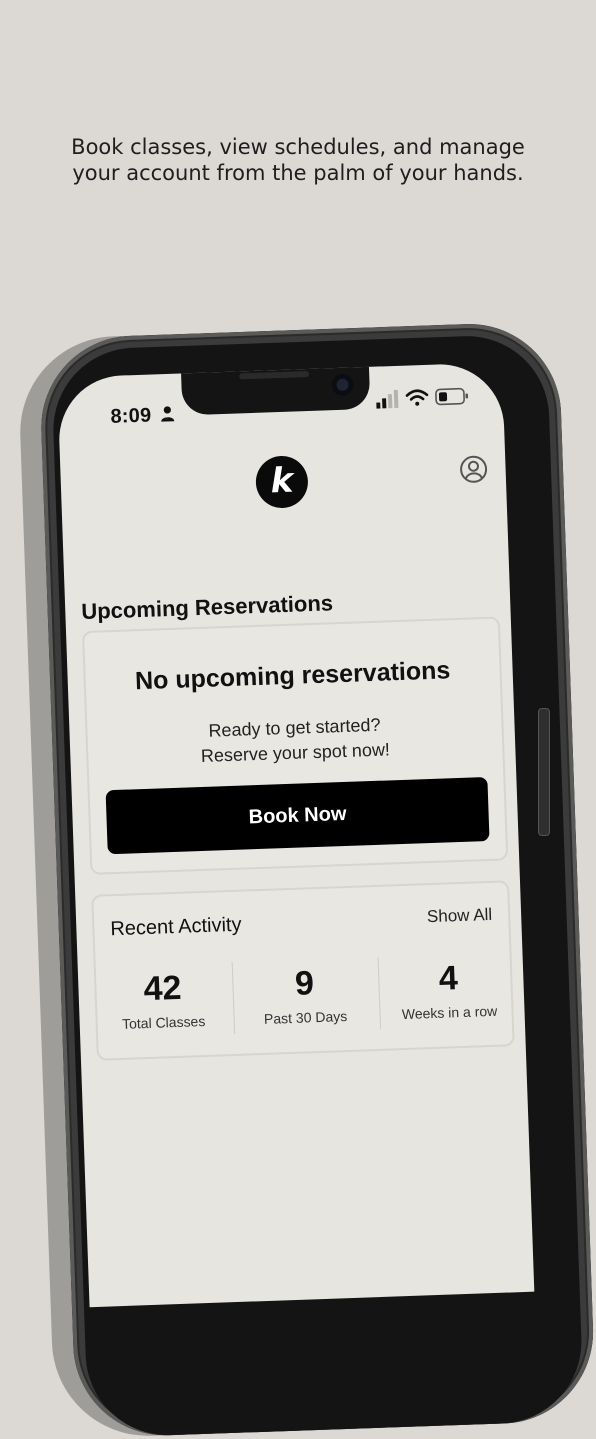 This screenshot has width=596, height=1439. What do you see at coordinates (460, 916) in the screenshot?
I see `show-all-link: Show All` at bounding box center [460, 916].